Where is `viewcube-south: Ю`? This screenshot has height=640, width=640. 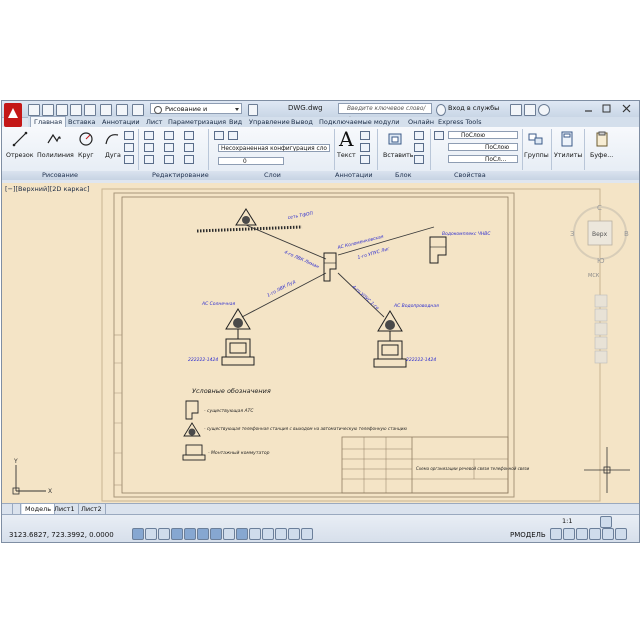 viewcube-south: Ю is located at coordinates (601, 261).